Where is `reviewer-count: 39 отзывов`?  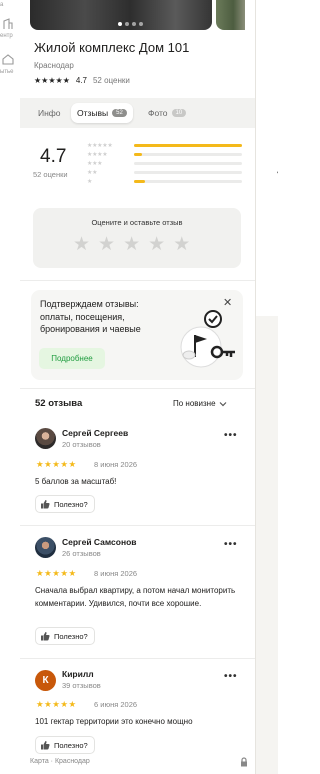
reviewer-count: 39 отзывов is located at coordinates (81, 685).